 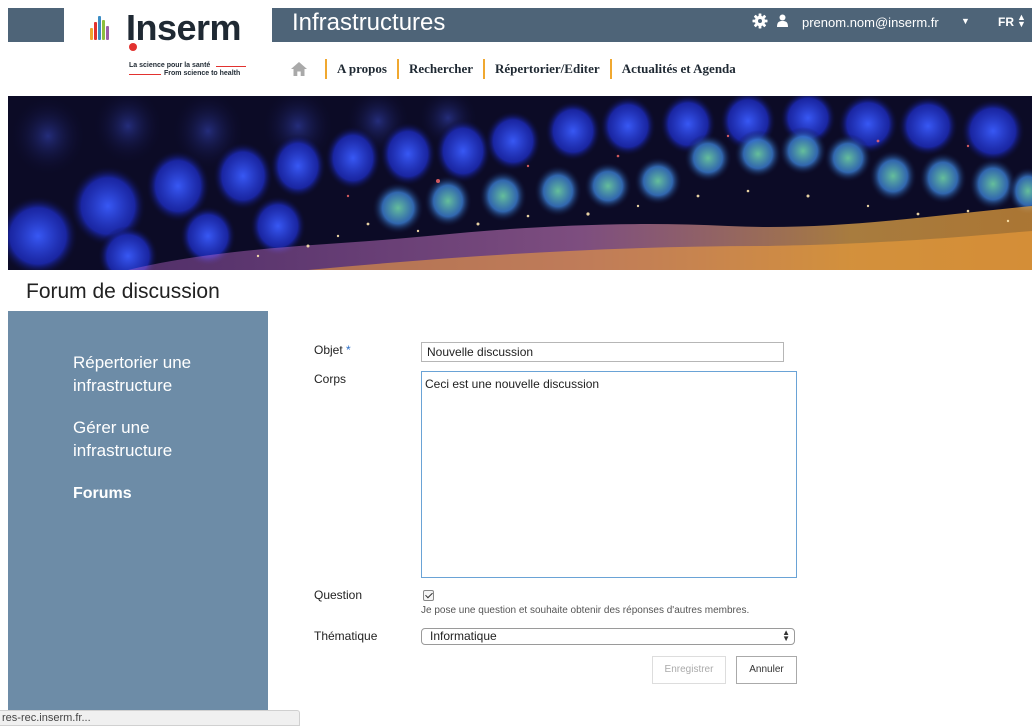 What do you see at coordinates (348, 350) in the screenshot?
I see `required-marker: *` at bounding box center [348, 350].